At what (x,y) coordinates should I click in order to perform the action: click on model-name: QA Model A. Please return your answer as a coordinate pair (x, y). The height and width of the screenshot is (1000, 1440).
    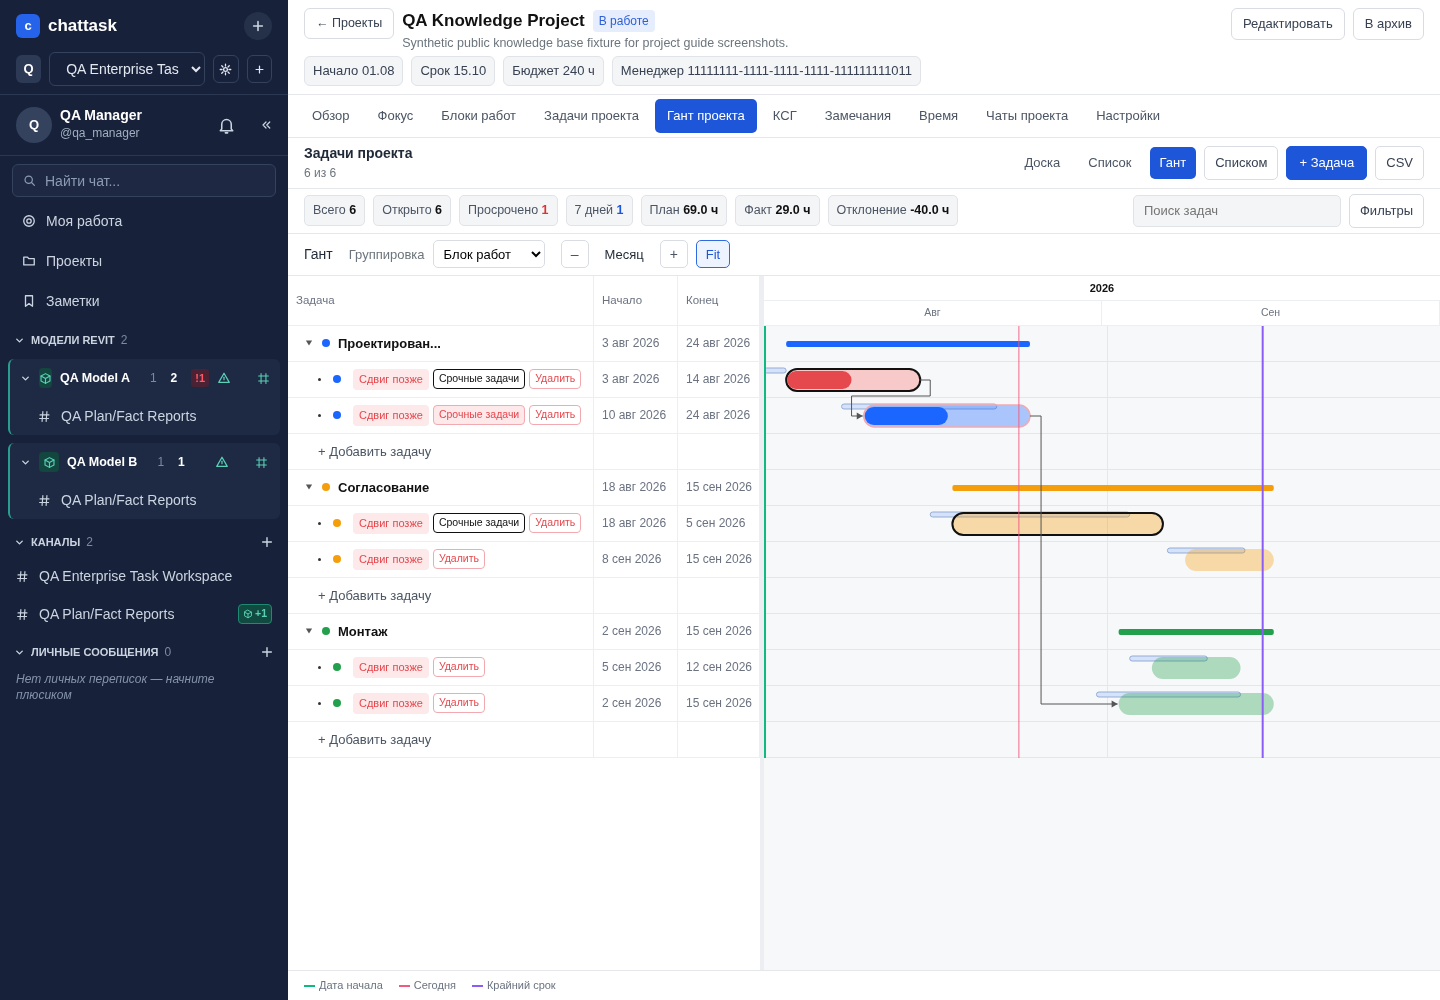
    Looking at the image, I should click on (95, 378).